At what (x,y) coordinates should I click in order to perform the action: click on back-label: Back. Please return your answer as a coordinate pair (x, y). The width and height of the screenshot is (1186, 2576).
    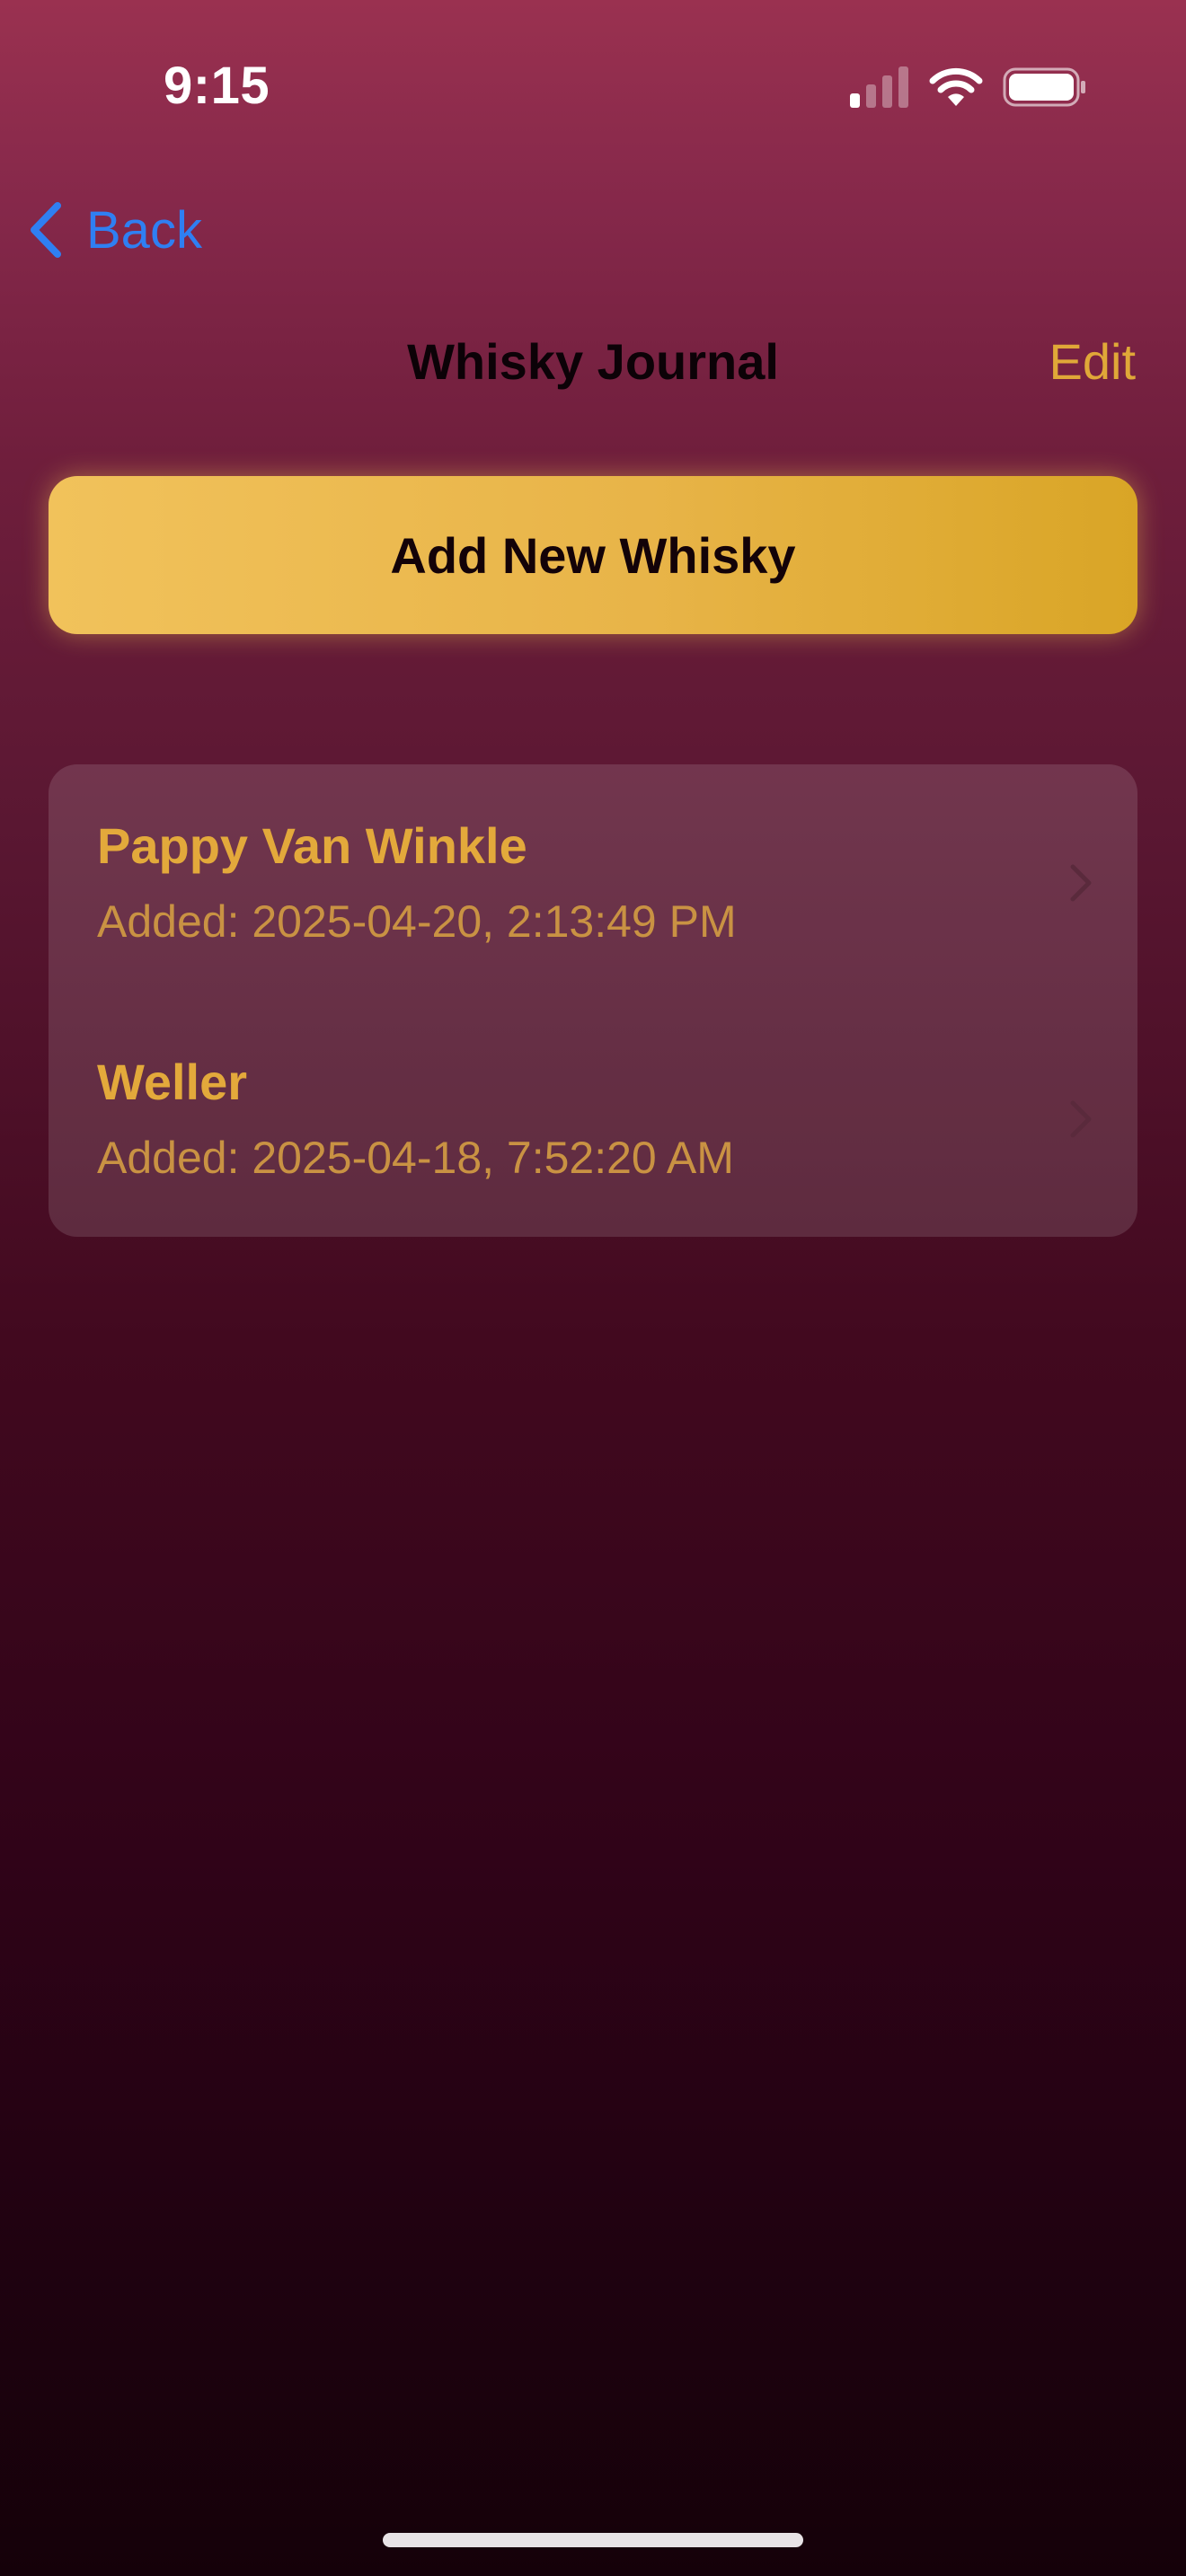
    Looking at the image, I should click on (144, 230).